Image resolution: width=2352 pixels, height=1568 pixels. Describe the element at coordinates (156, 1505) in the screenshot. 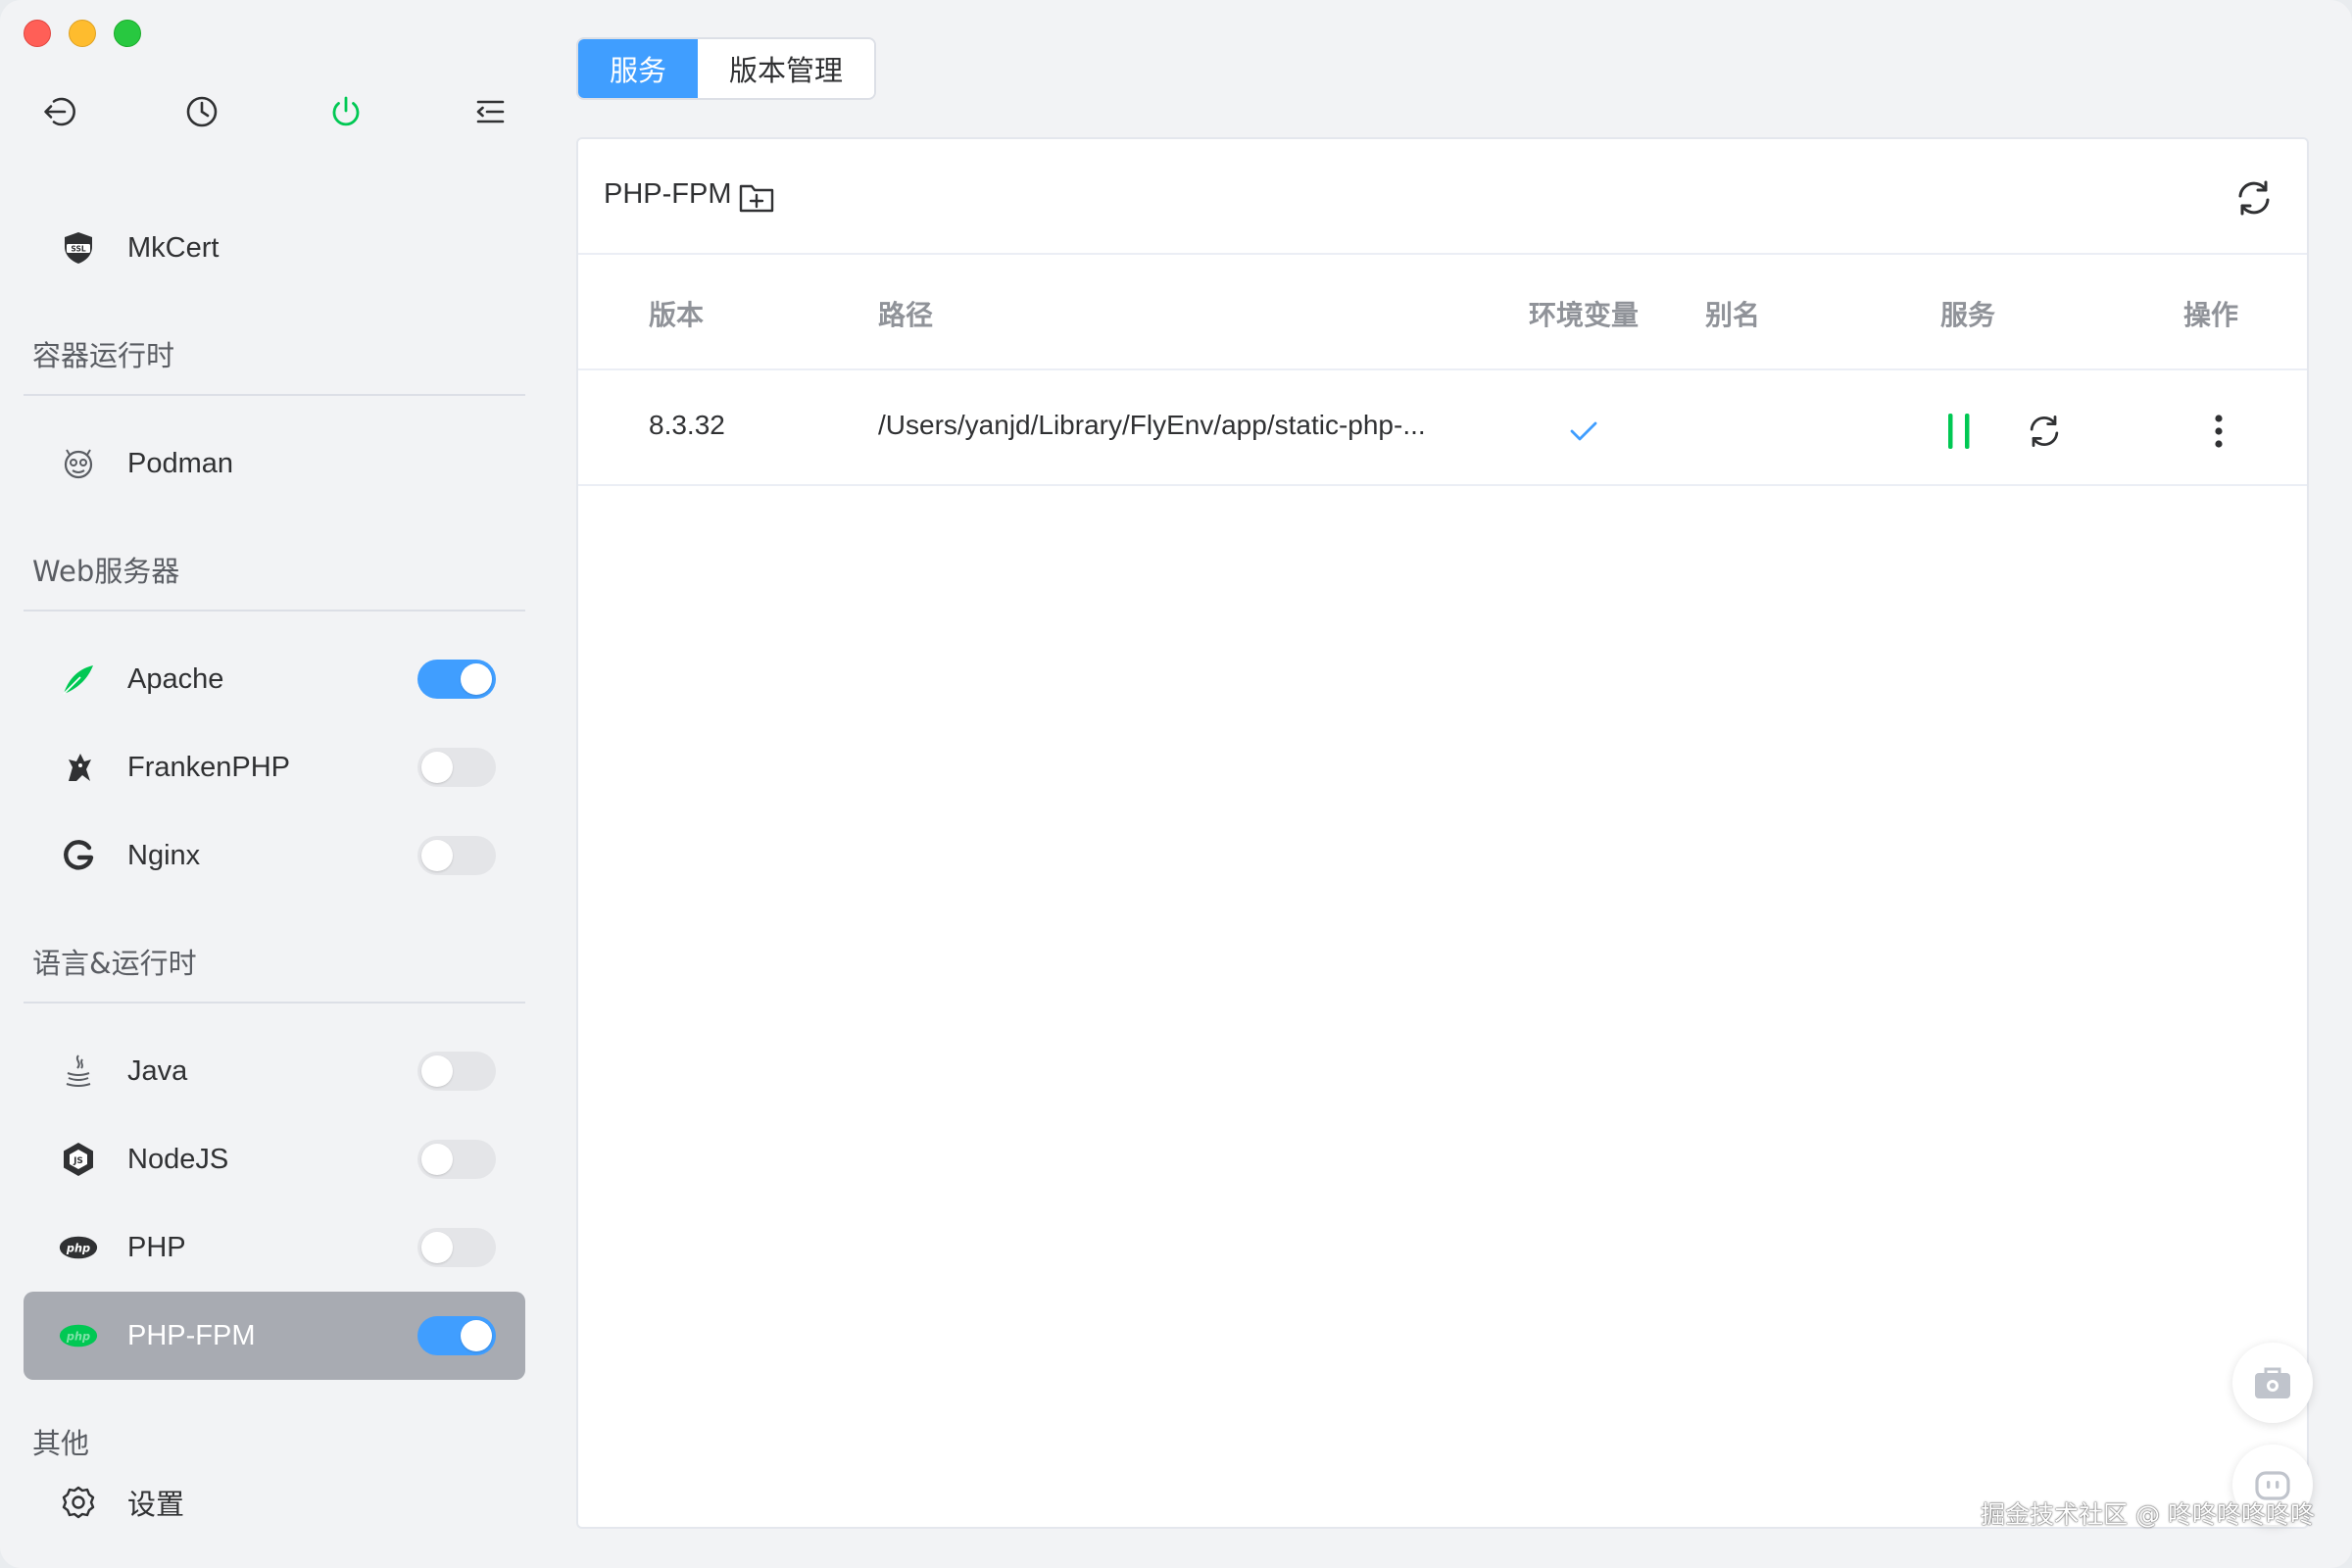

I see `sidebar-item-label: 设置` at that location.